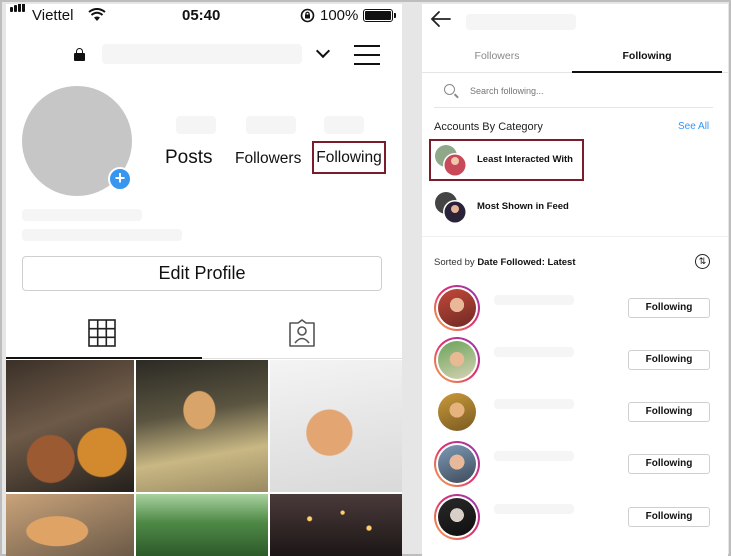 The width and height of the screenshot is (731, 556). I want to click on wifi-icon, so click(97, 14).